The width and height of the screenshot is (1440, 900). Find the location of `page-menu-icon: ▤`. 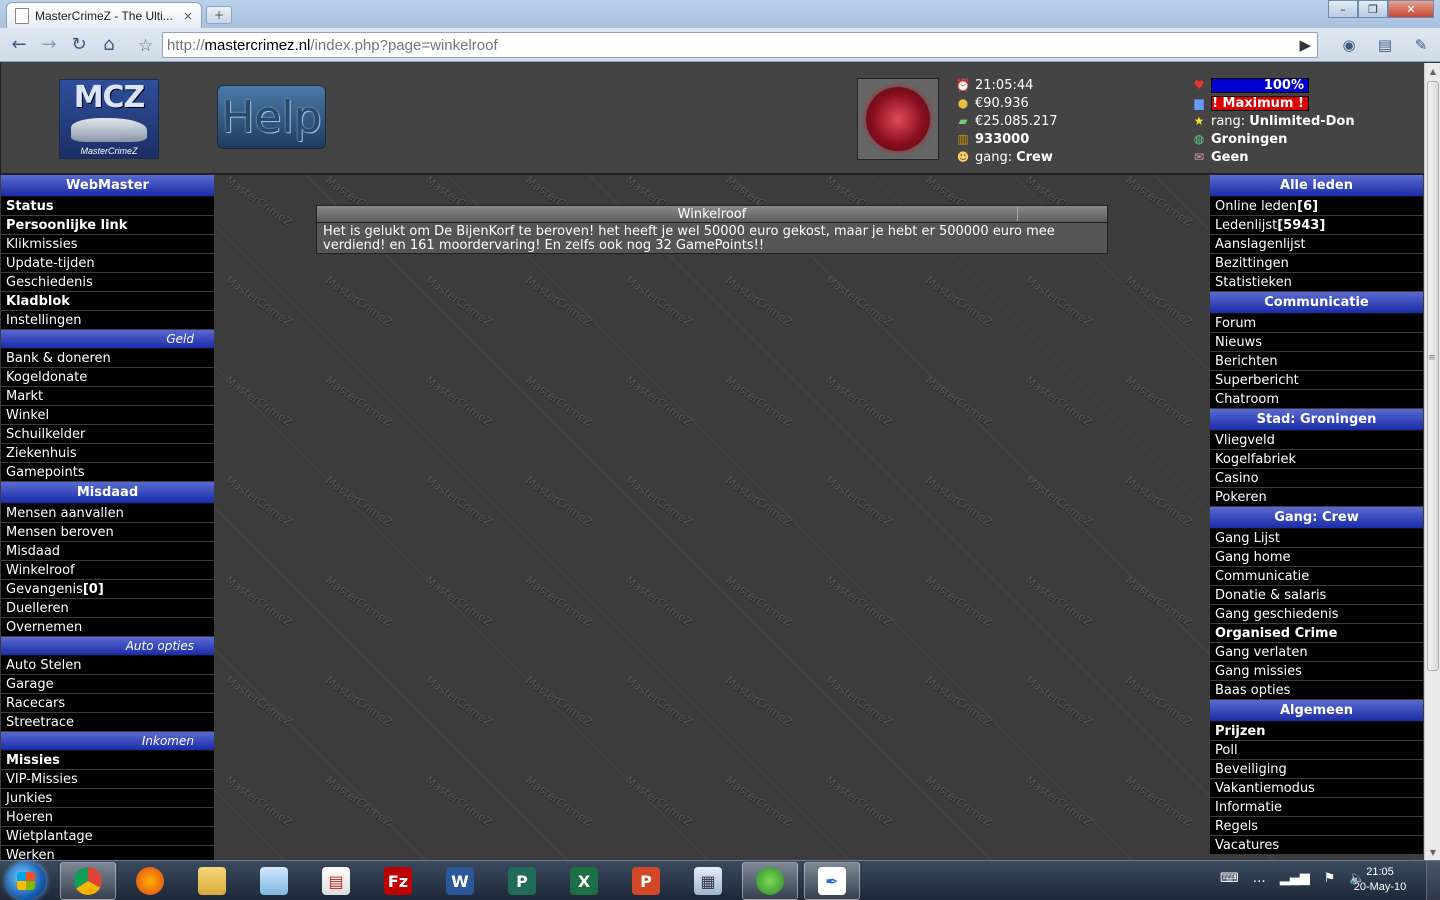

page-menu-icon: ▤ is located at coordinates (1385, 45).